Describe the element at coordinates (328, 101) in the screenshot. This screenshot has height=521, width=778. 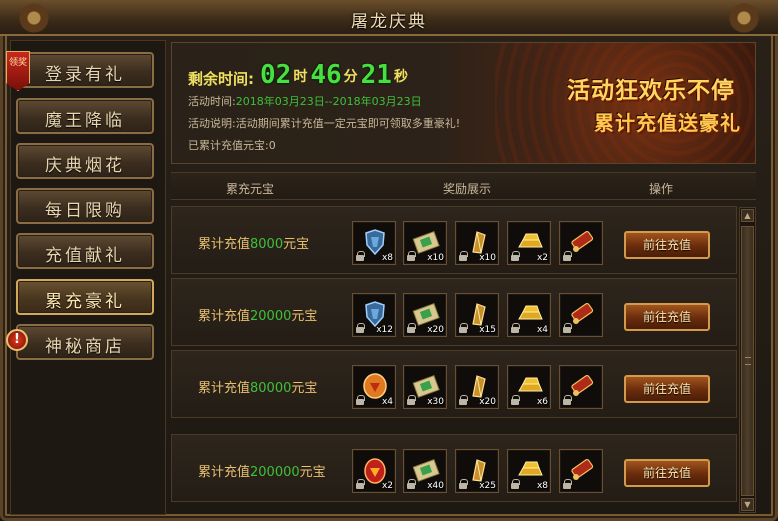
I see `event-time-value: 2018年03月23日--2018年03月23日` at that location.